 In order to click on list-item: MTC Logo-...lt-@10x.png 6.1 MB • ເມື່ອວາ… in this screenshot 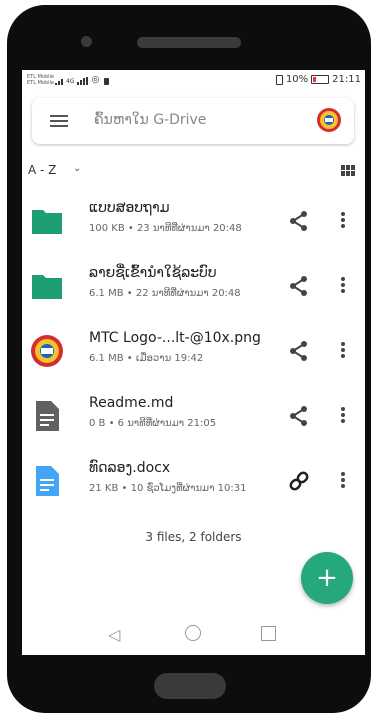, I will do `click(193, 351)`.